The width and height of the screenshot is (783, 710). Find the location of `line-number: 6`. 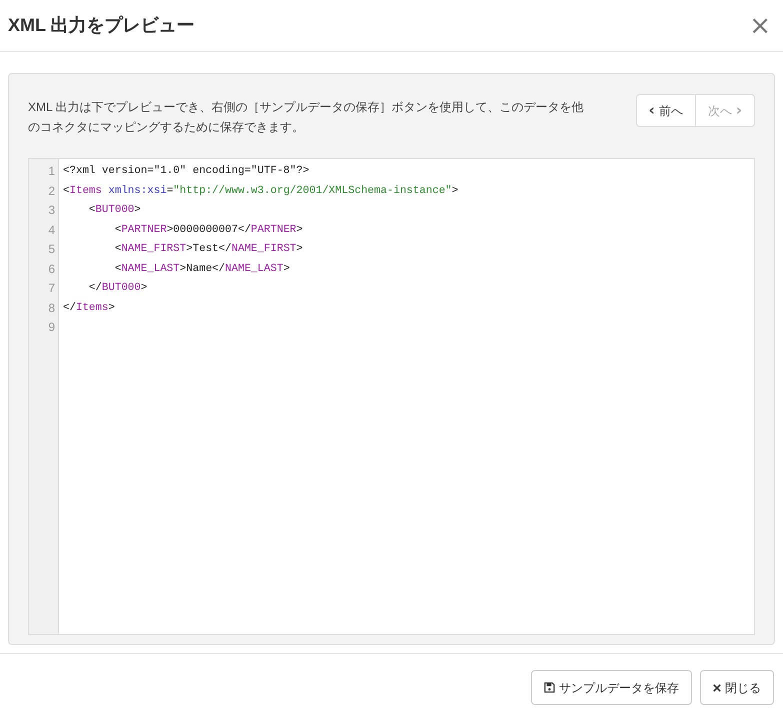

line-number: 6 is located at coordinates (51, 269).